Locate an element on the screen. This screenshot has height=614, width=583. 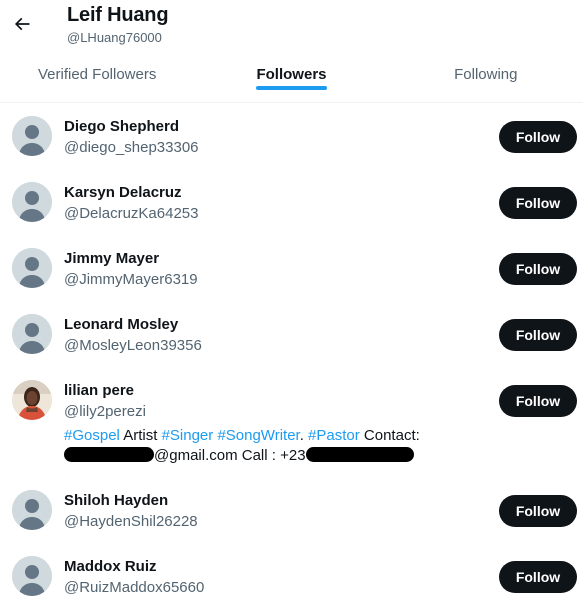
profile-handle: @LHuang76000 is located at coordinates (114, 37).